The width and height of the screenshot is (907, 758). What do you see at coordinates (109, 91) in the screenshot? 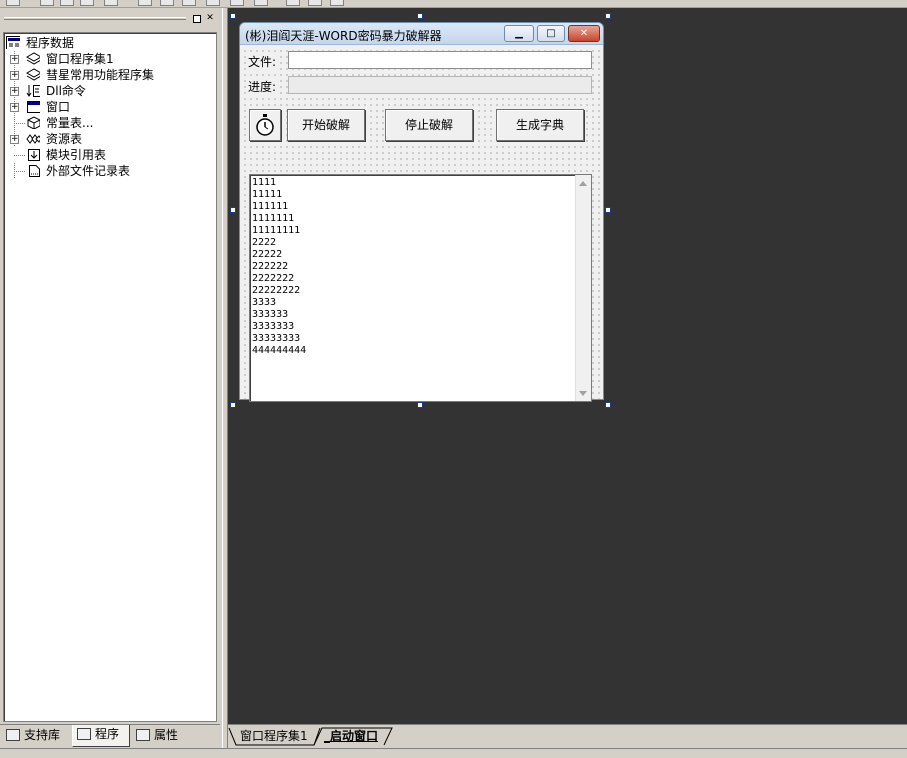
I see `tree-item-dll: + Dll命令` at bounding box center [109, 91].